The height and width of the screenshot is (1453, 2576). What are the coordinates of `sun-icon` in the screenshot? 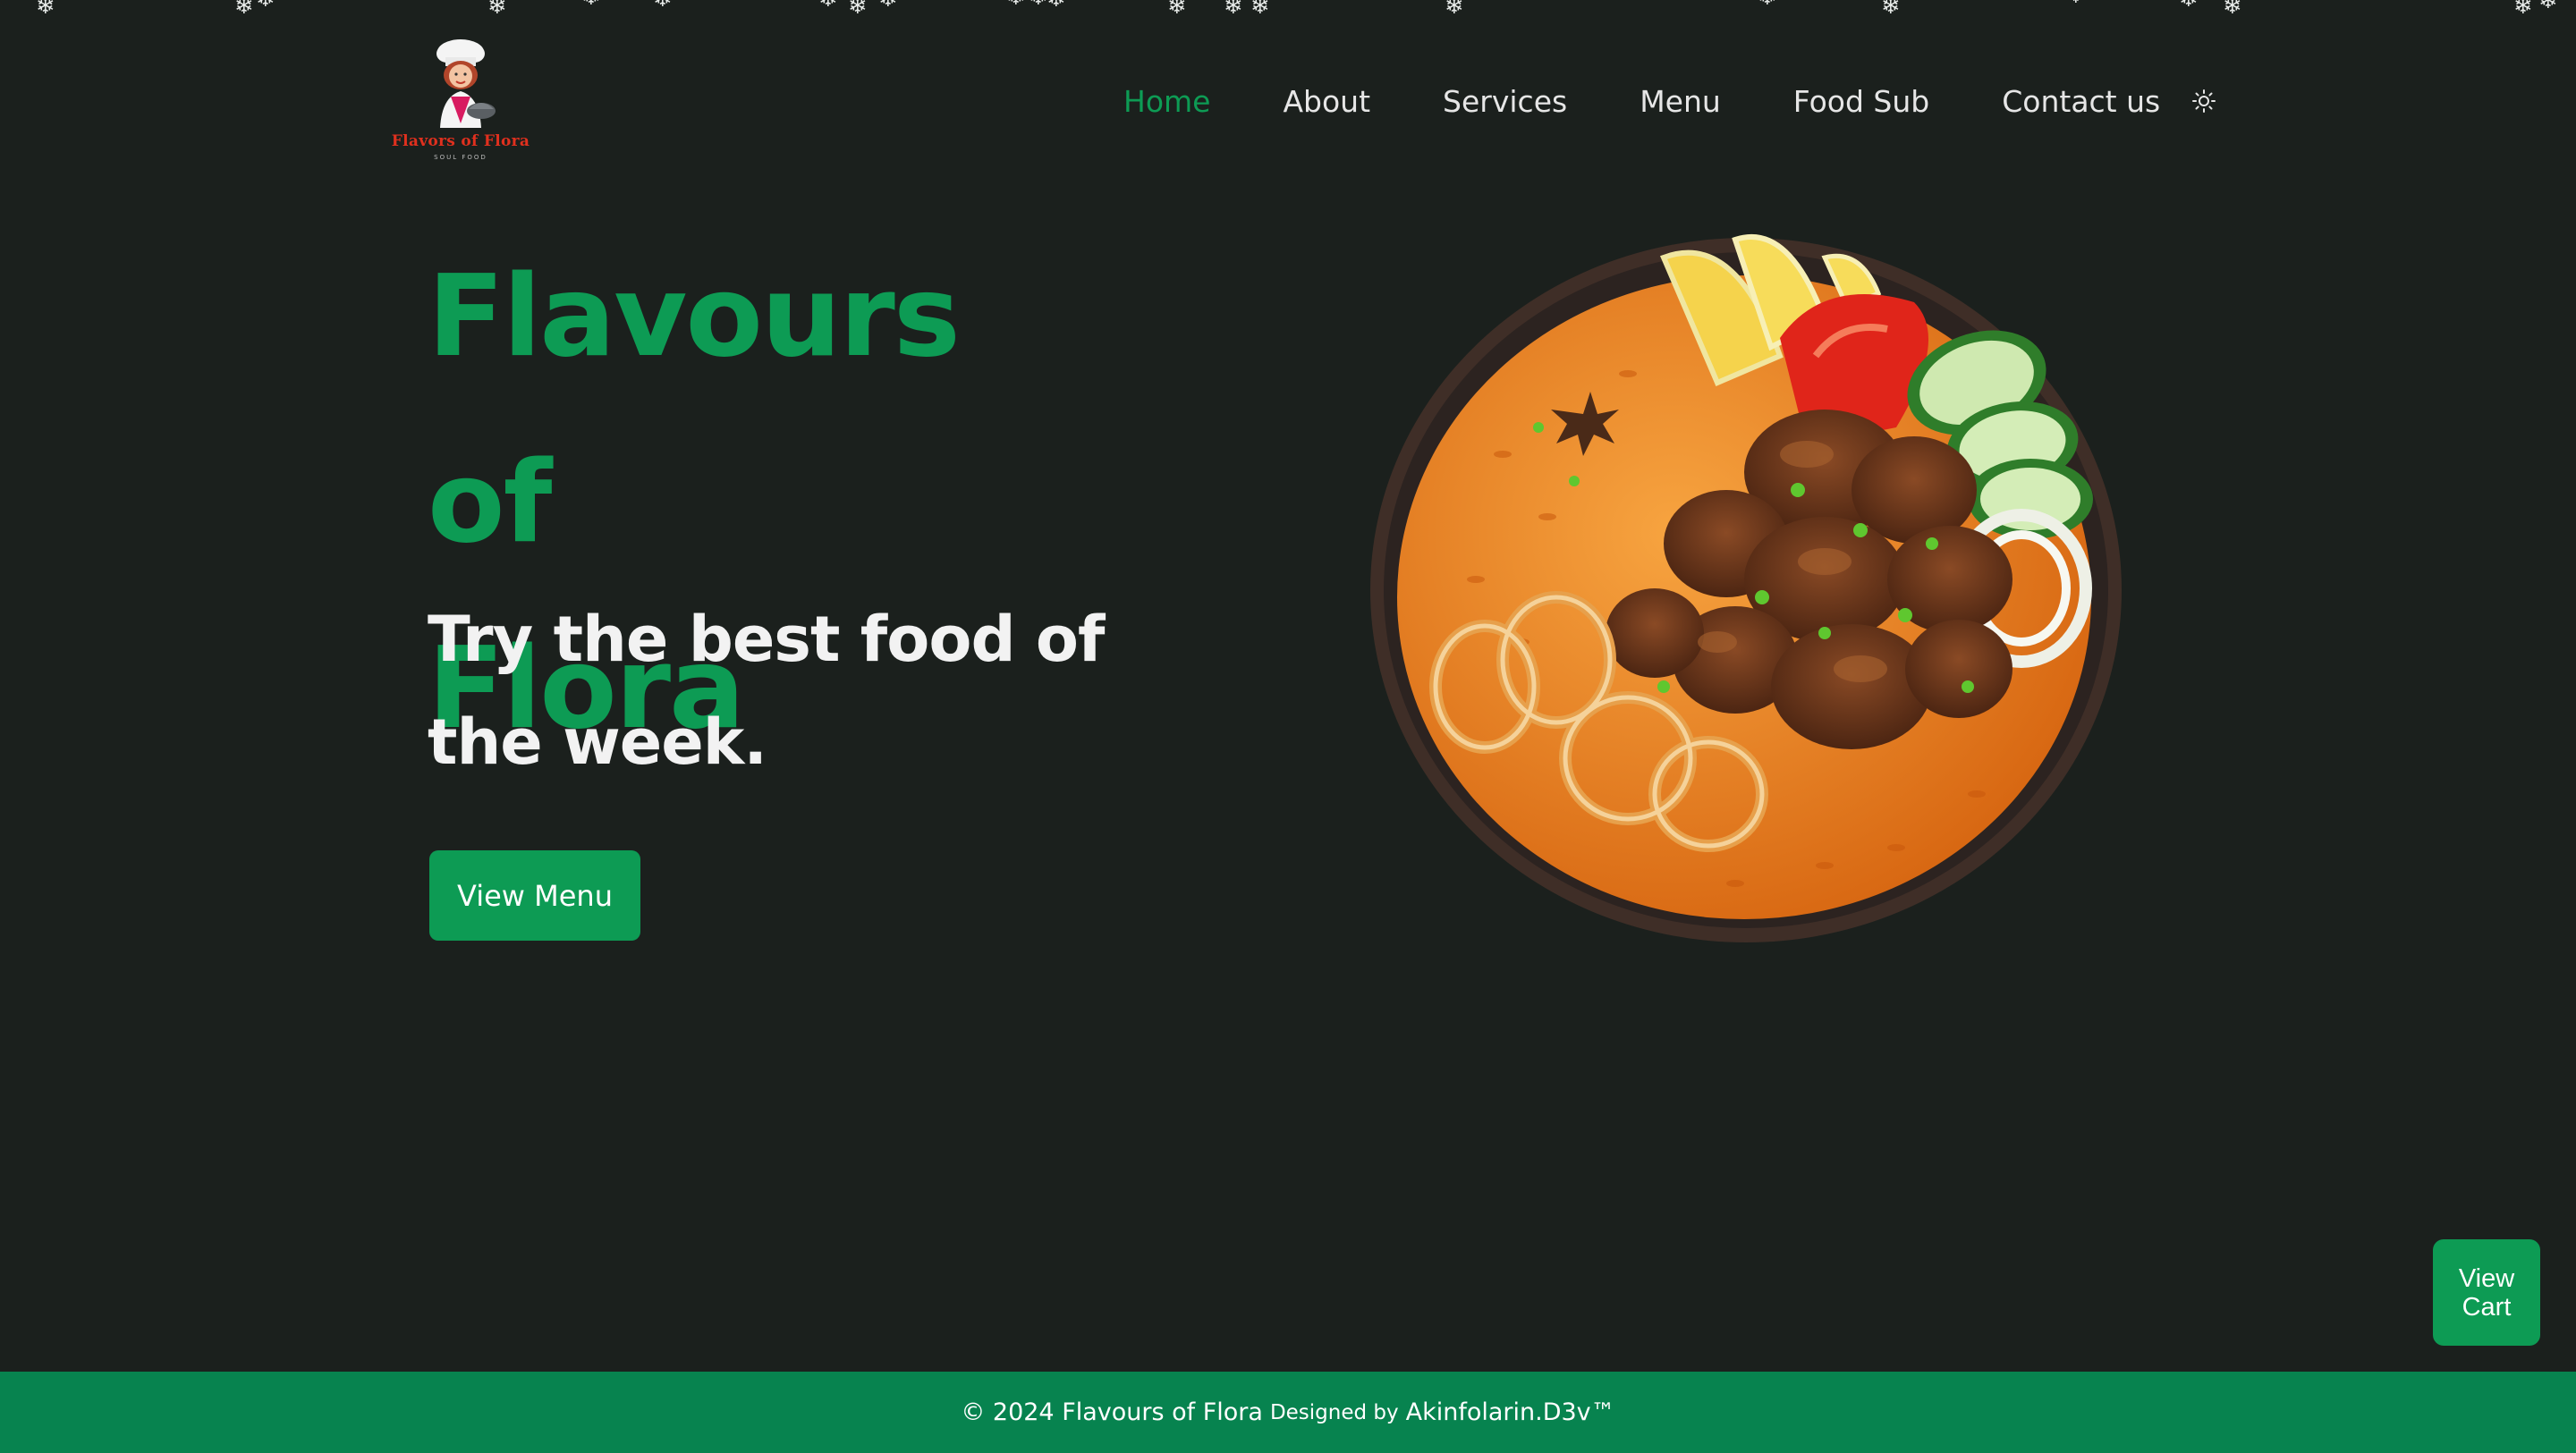 It's located at (2204, 101).